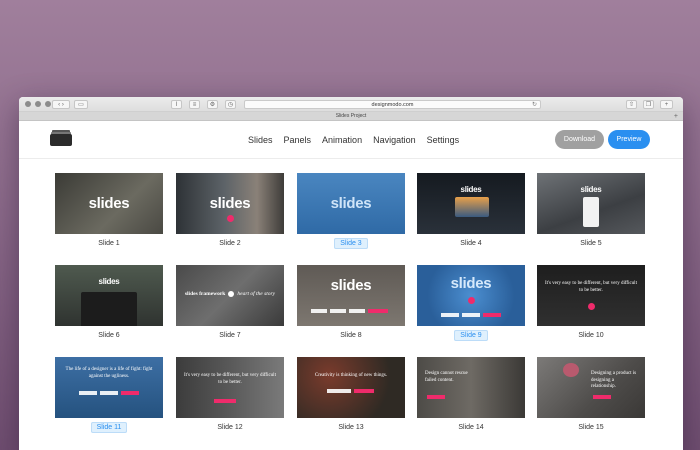 The height and width of the screenshot is (450, 700). I want to click on slide-card: slides Slide 3, so click(351, 212).